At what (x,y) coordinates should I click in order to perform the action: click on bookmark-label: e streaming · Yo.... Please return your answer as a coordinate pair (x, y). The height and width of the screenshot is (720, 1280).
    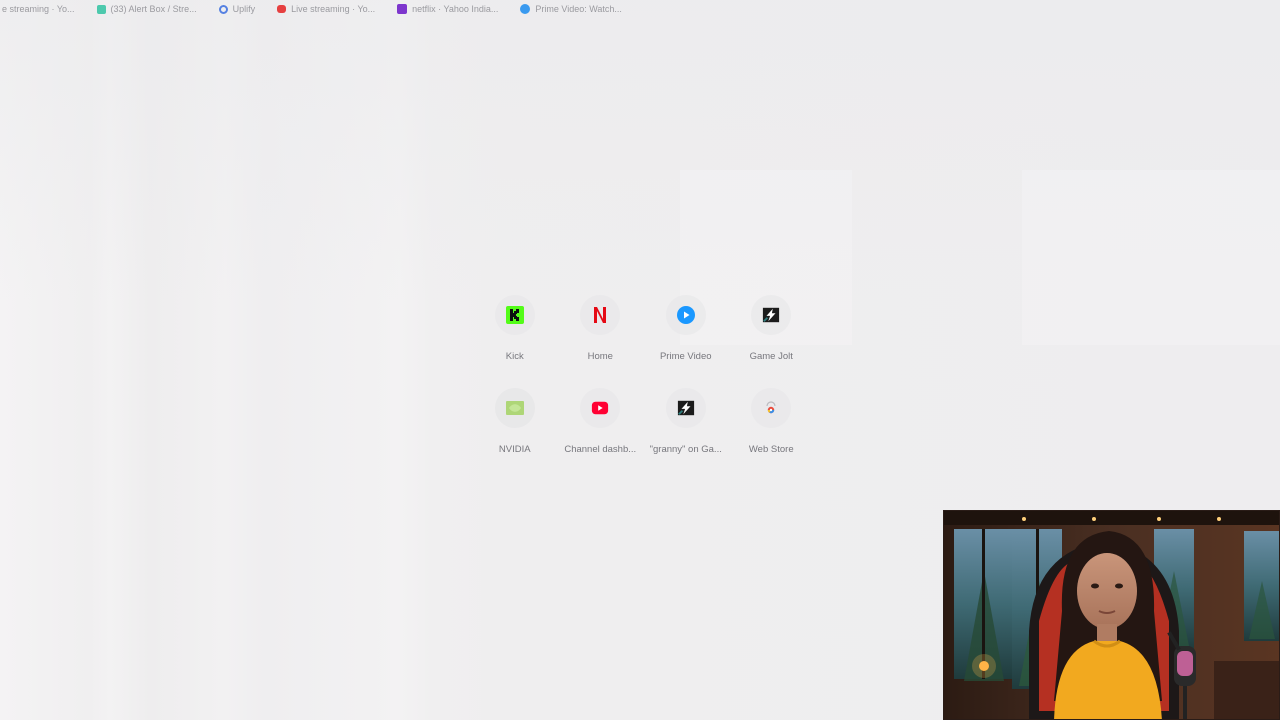
    Looking at the image, I should click on (38, 9).